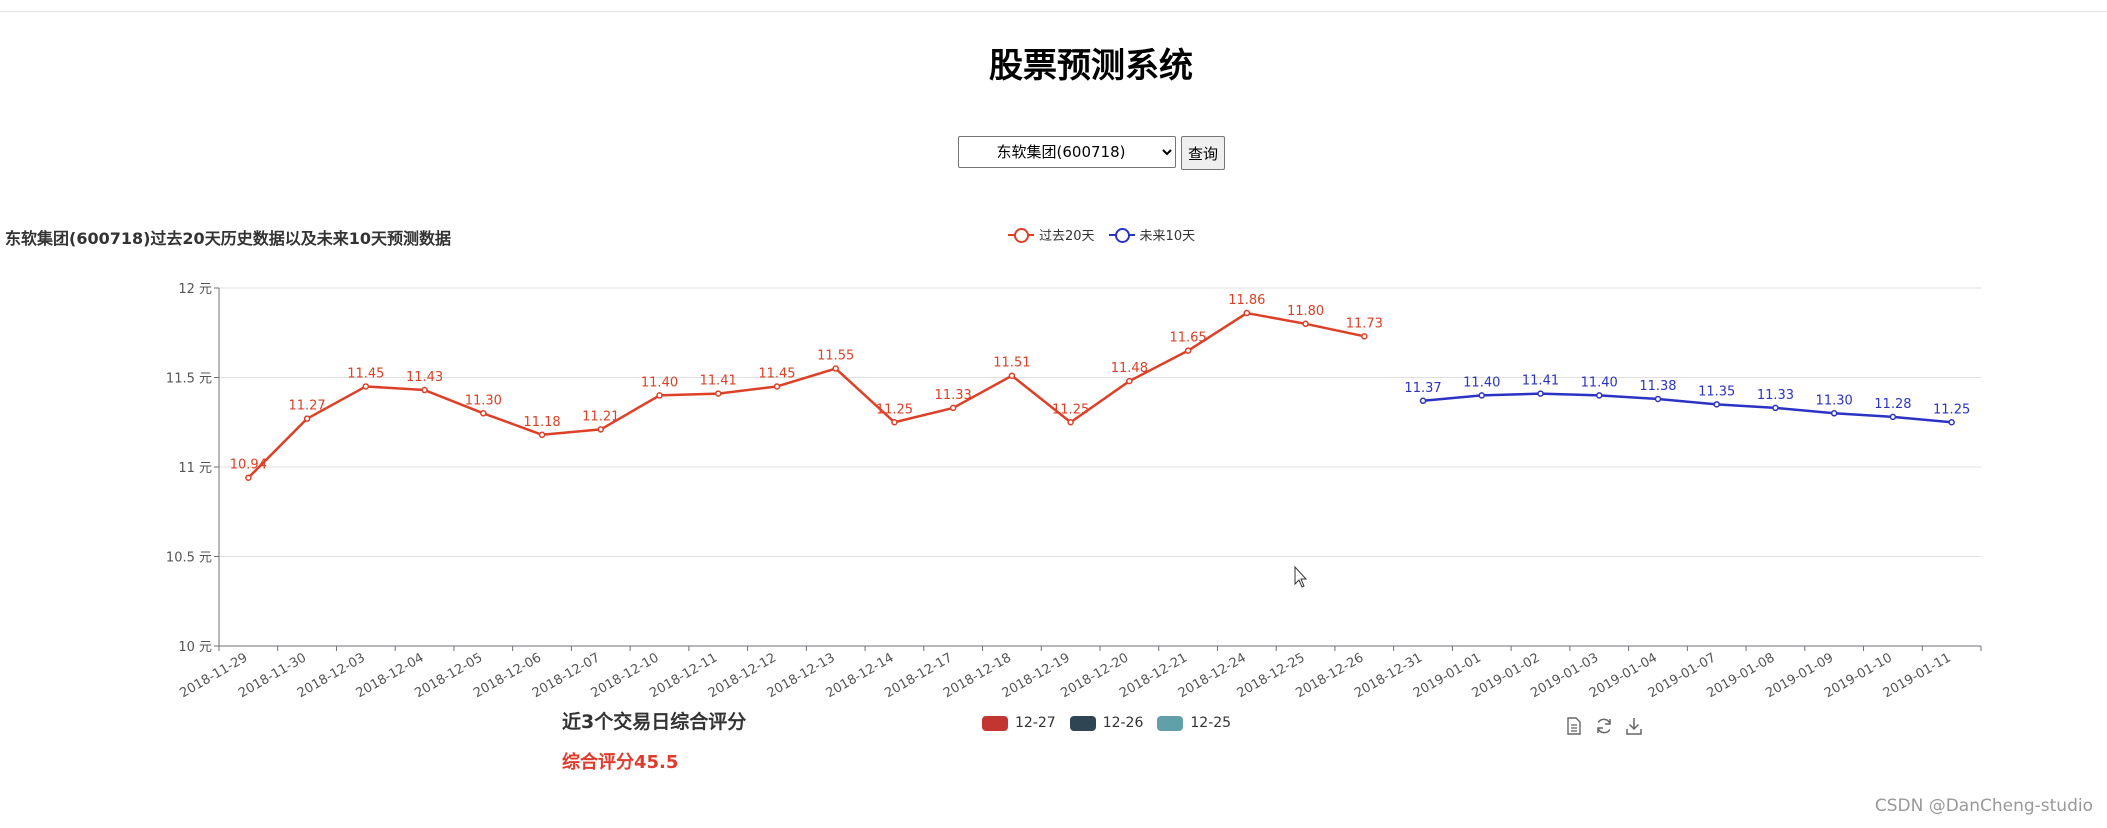 The height and width of the screenshot is (828, 2107). I want to click on watermark: CSDN @DanCheng-studio, so click(1983, 806).